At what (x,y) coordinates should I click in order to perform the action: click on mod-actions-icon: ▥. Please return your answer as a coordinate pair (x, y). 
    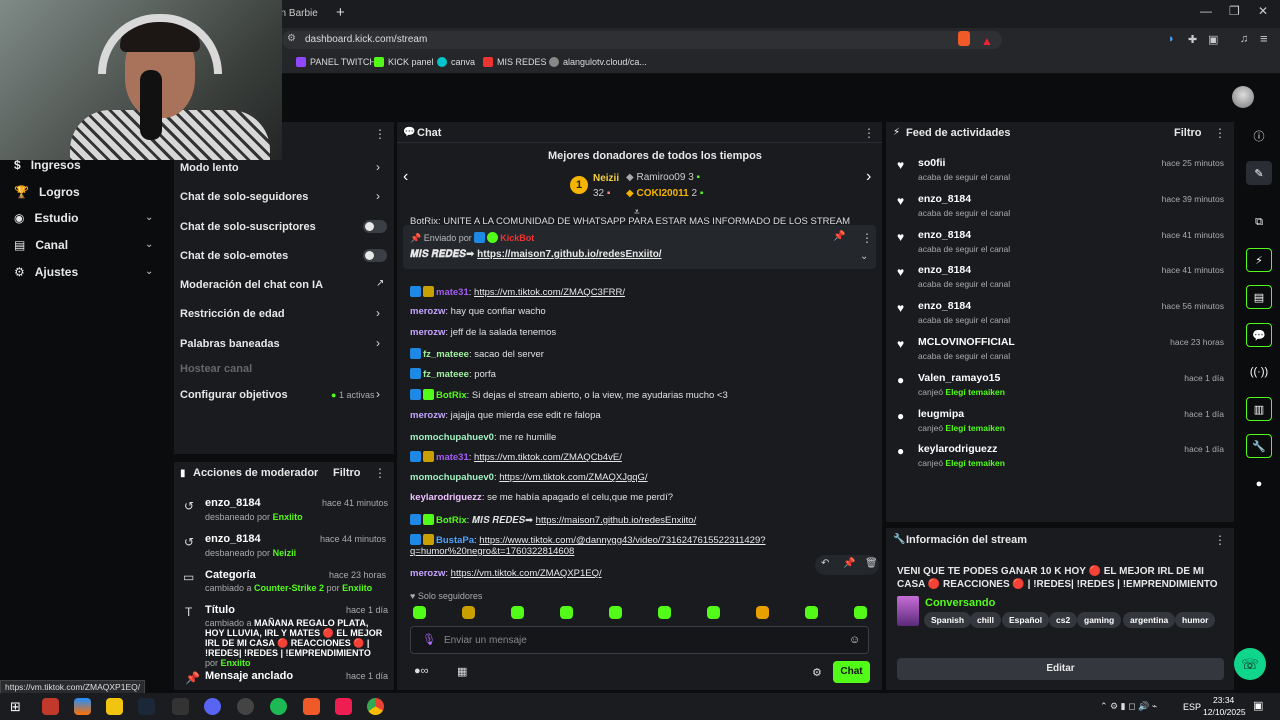
    Looking at the image, I should click on (1259, 409).